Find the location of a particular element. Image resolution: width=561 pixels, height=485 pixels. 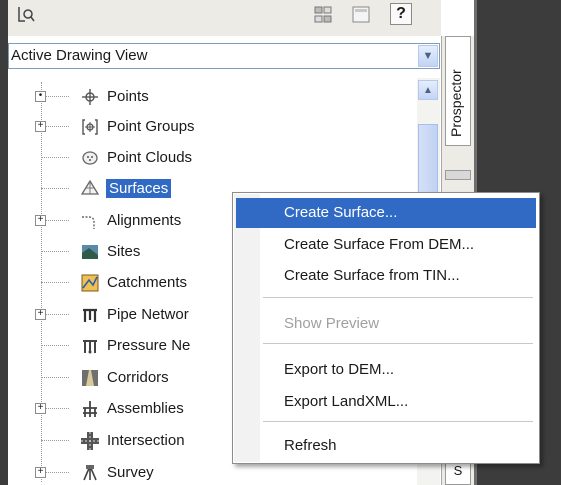

tab-settings: S is located at coordinates (458, 473).